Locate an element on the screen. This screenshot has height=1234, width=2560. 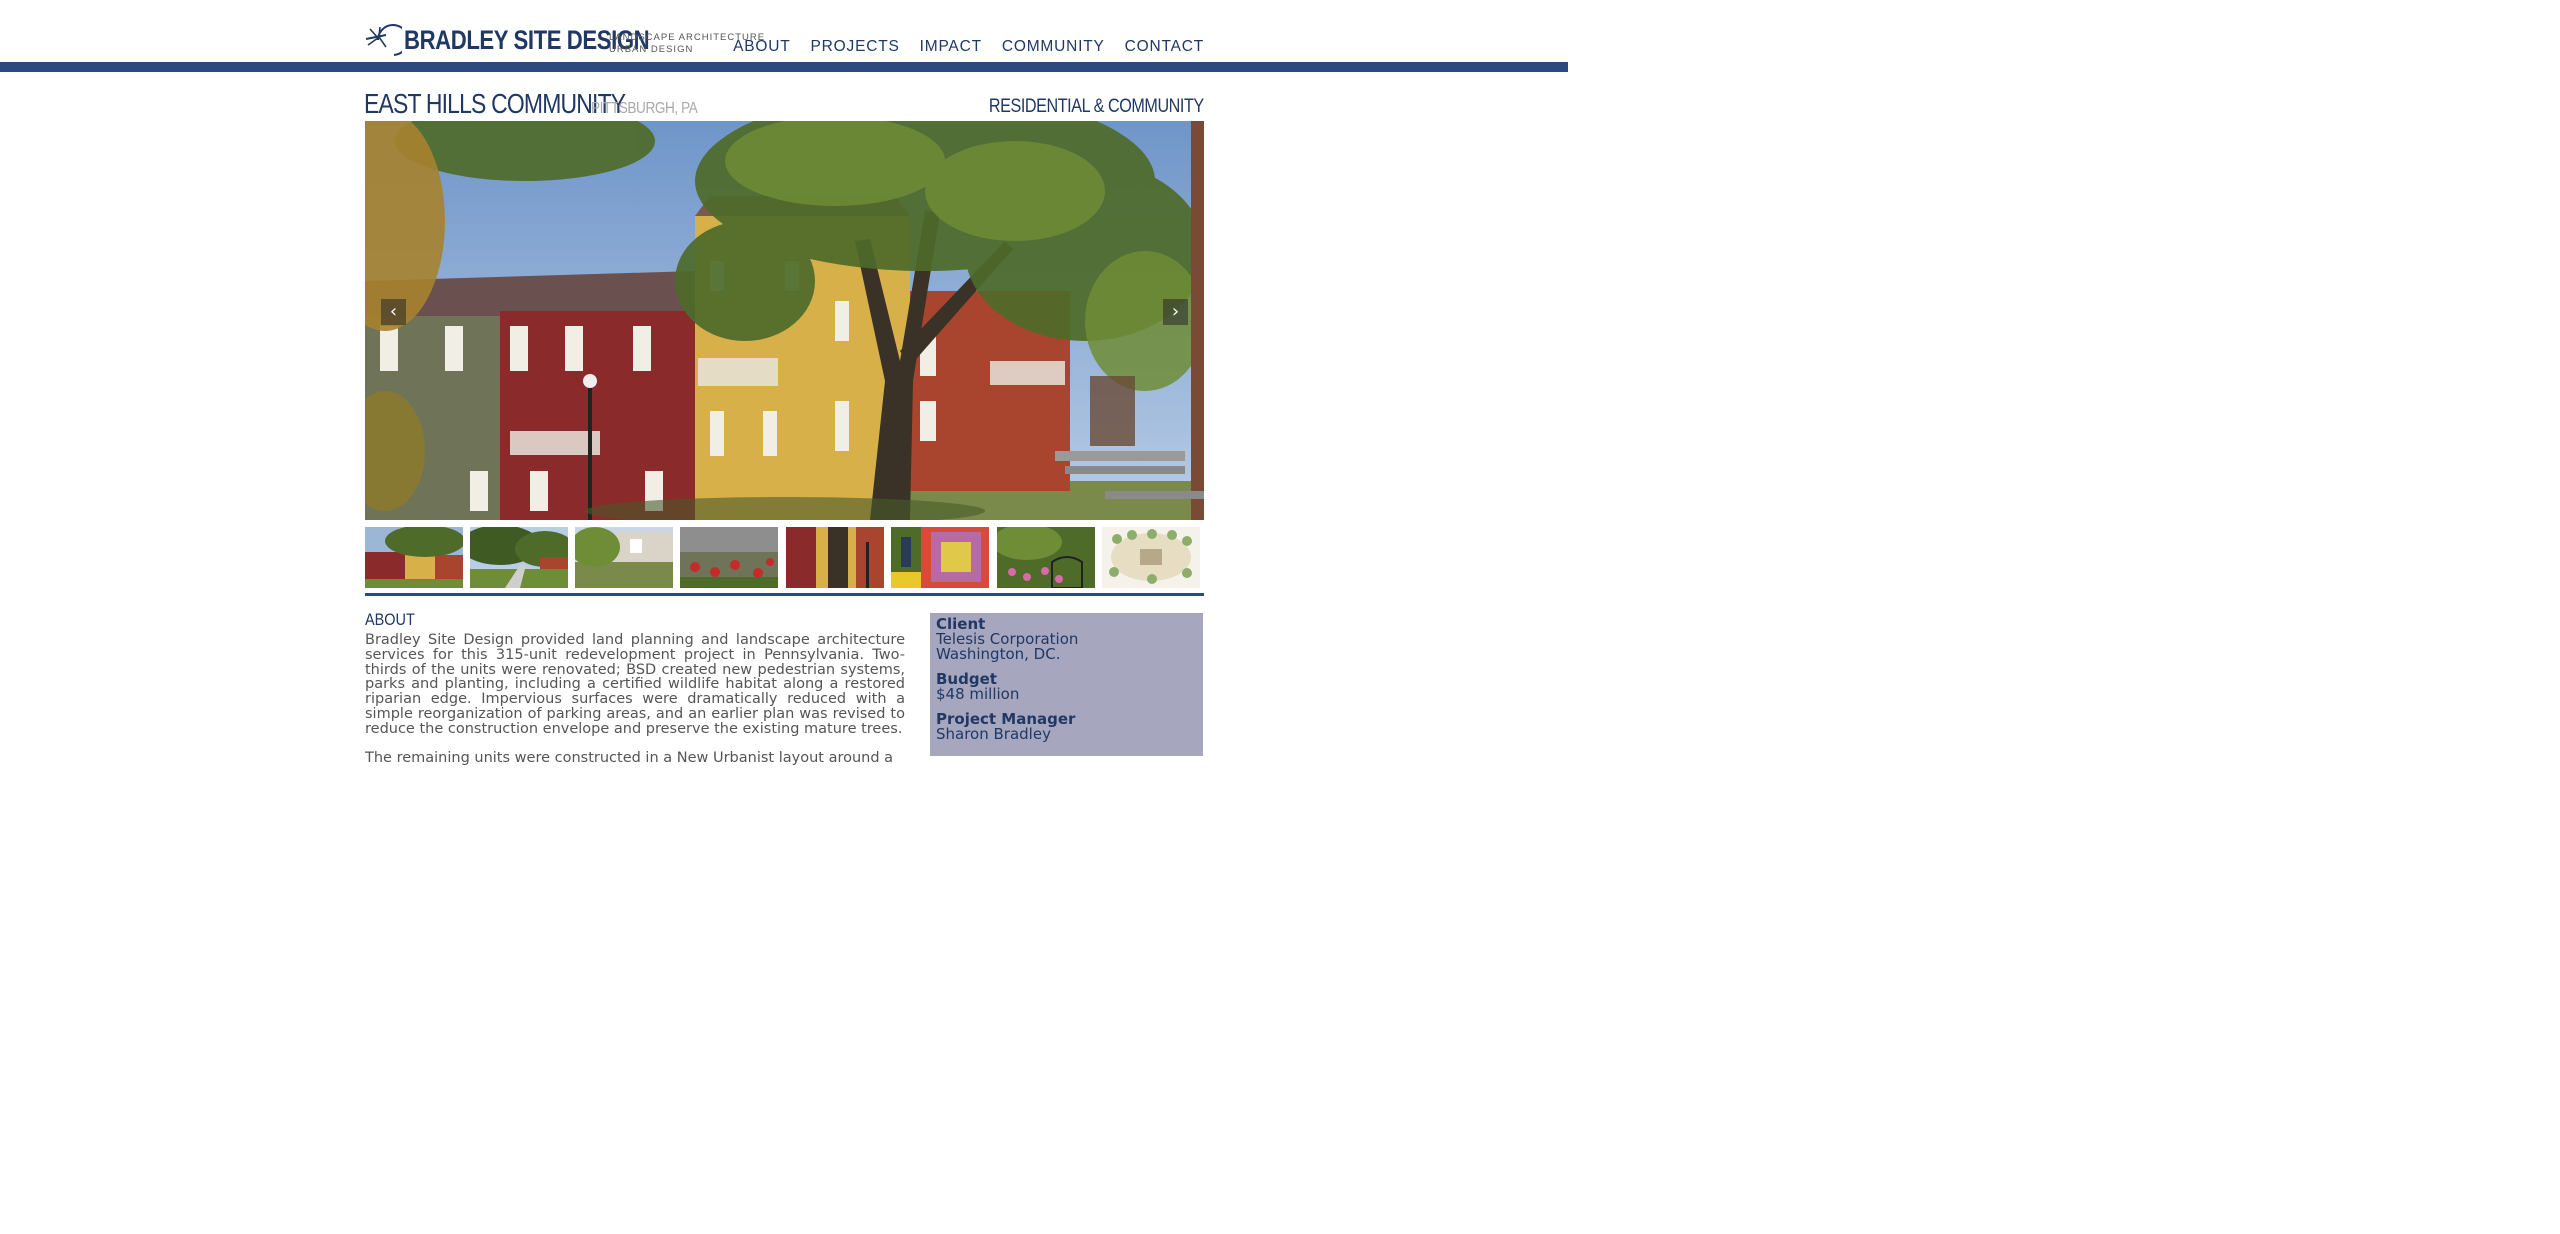
nav-about: ABOUT is located at coordinates (761, 47).